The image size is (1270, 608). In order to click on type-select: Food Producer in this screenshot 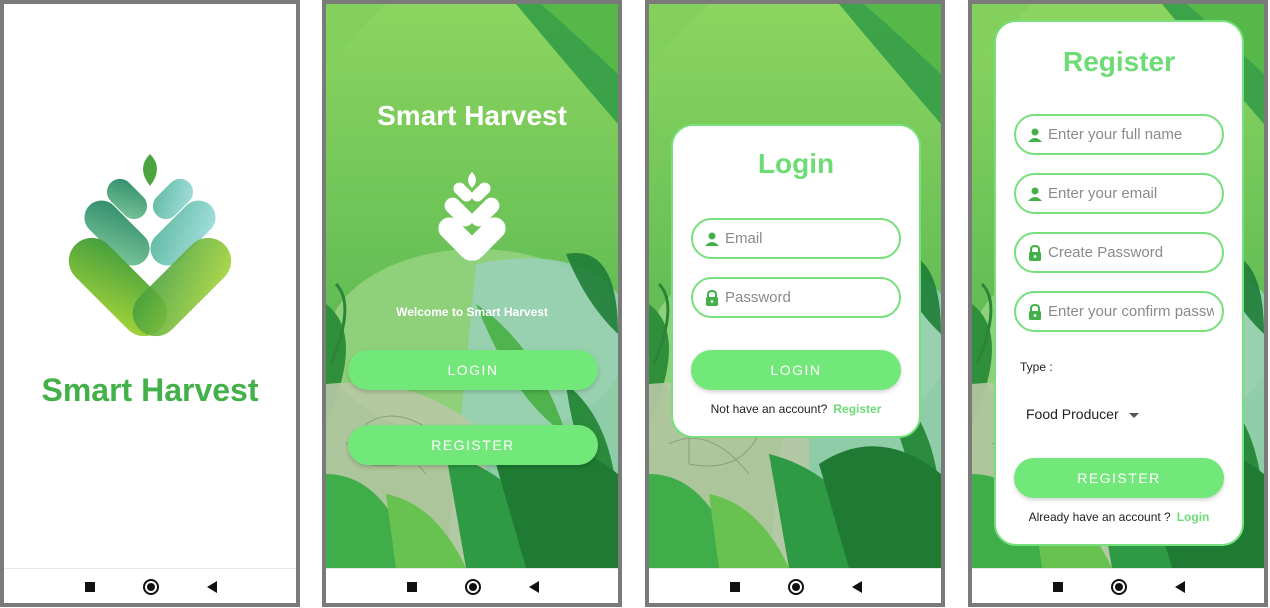, I will do `click(1082, 414)`.